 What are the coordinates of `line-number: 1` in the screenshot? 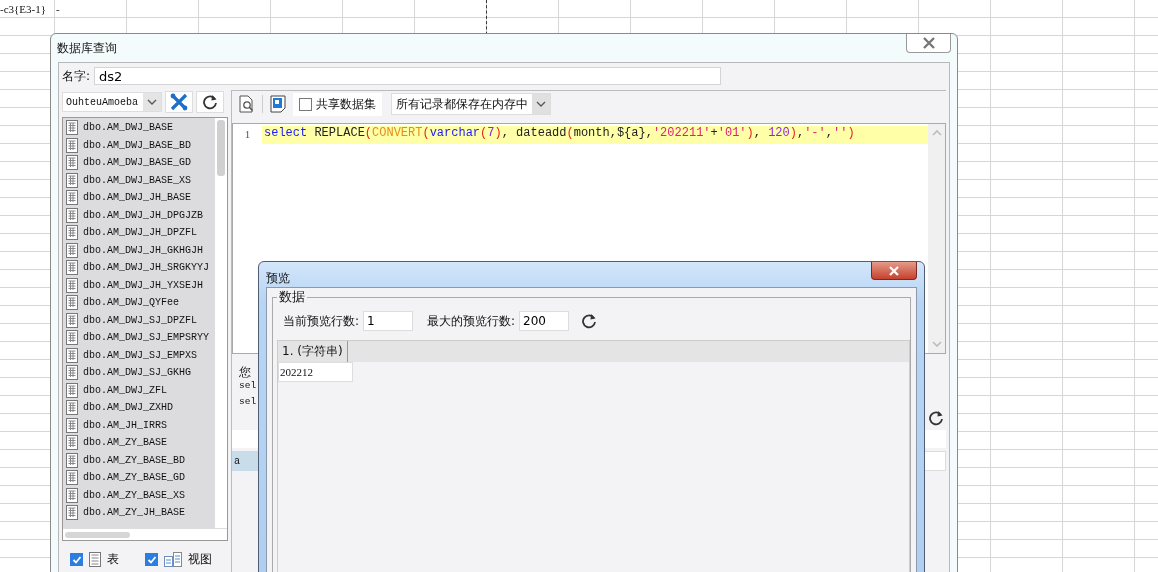 It's located at (247, 134).